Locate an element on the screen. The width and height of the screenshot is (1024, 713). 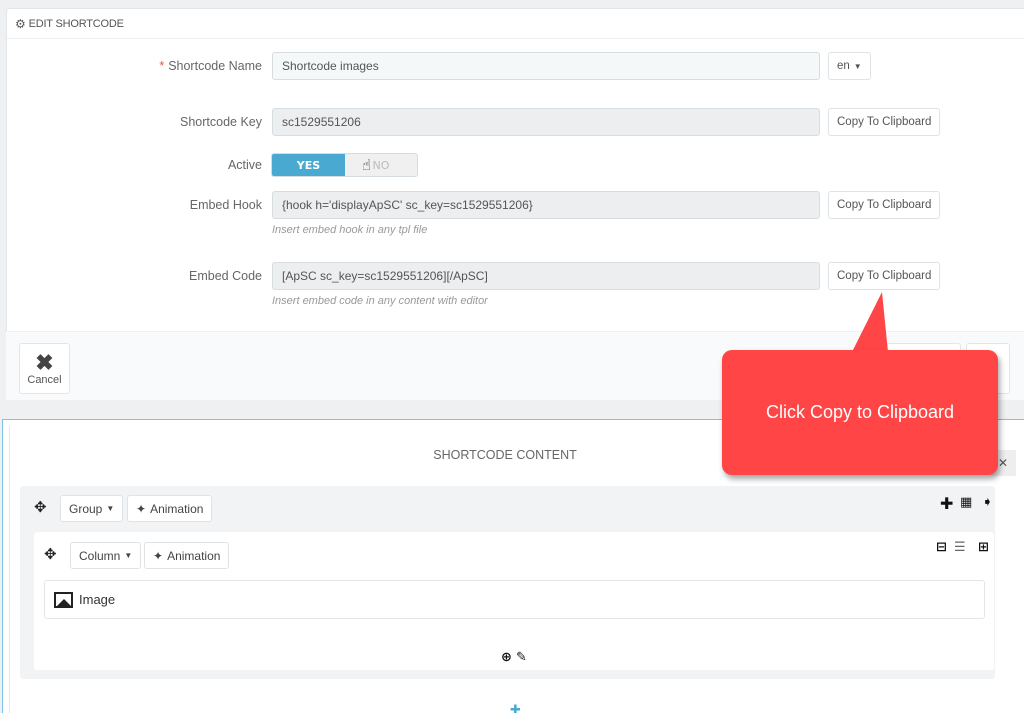
group-dropdown: Group ▼ is located at coordinates (92, 508).